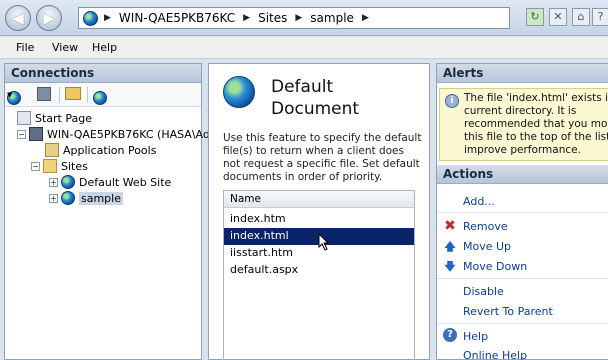  I want to click on tree-label: Application Pools, so click(110, 150).